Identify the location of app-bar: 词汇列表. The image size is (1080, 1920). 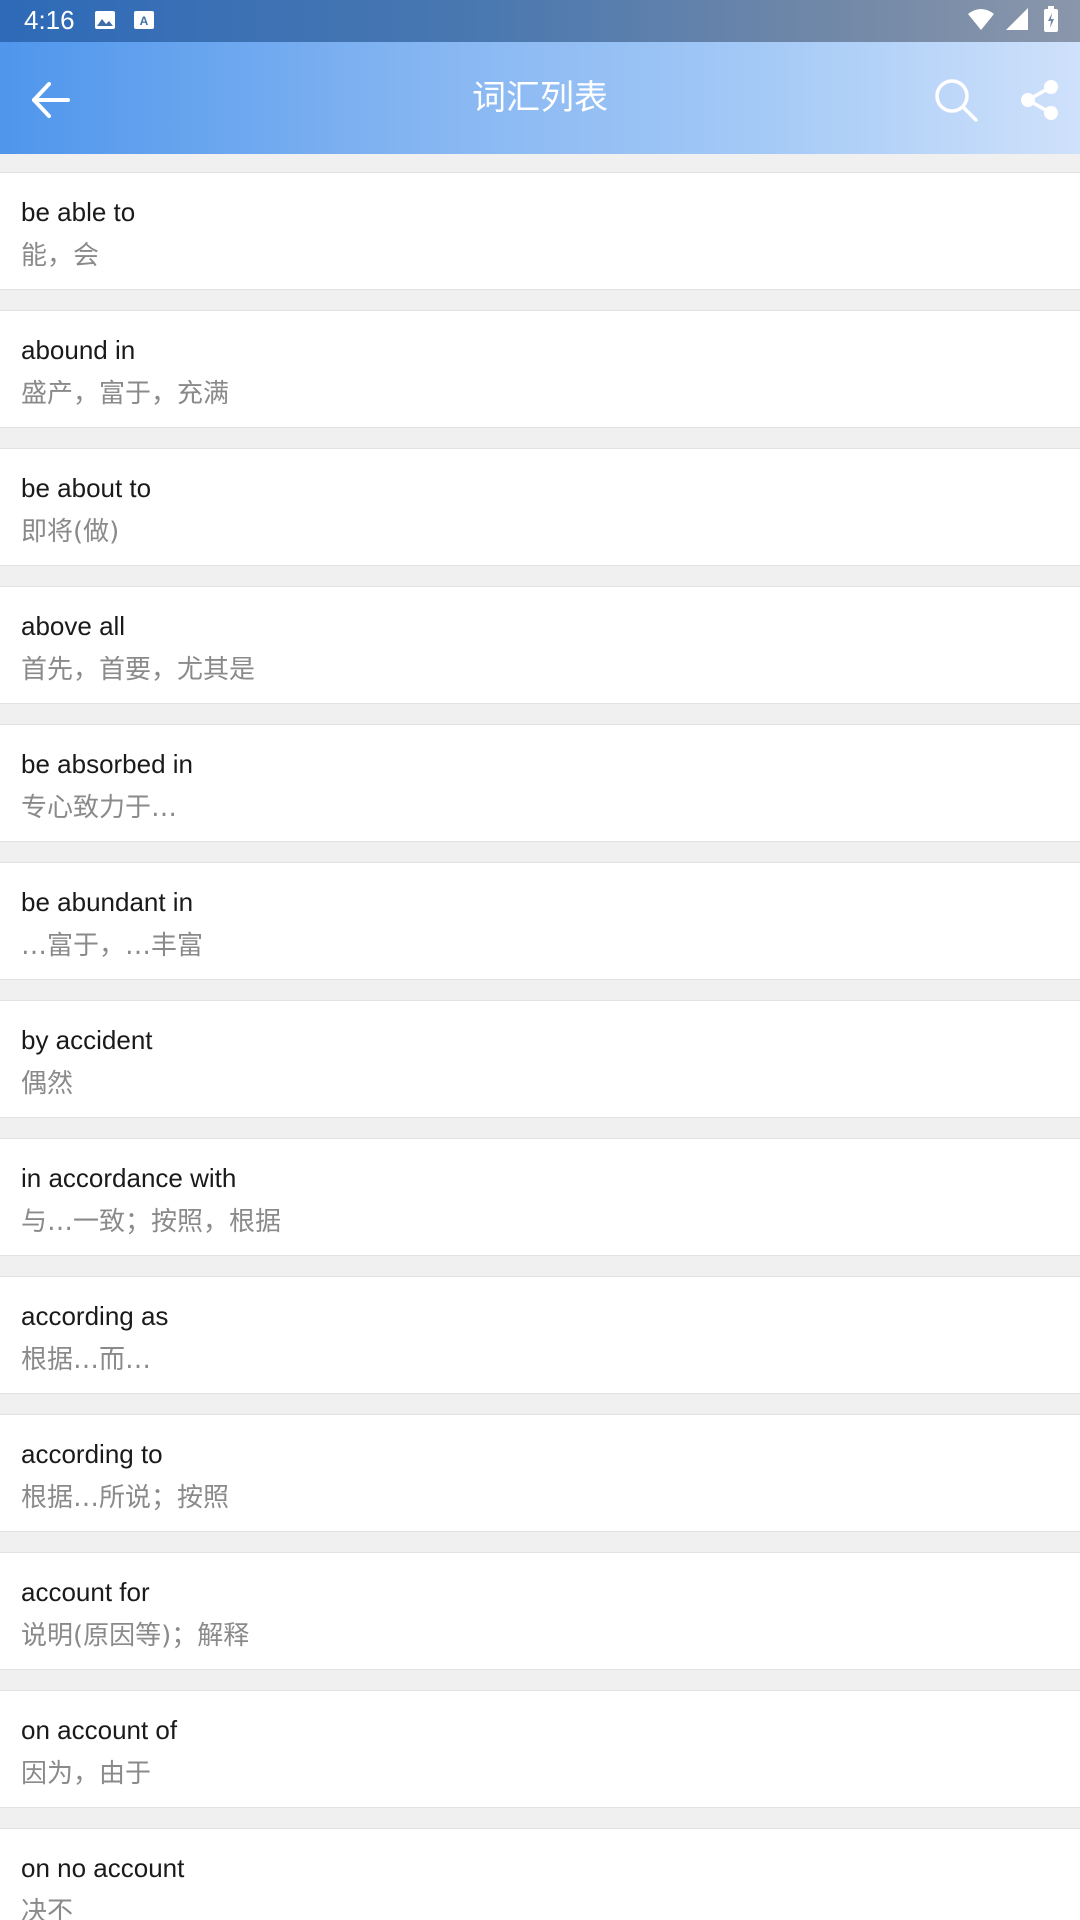
(540, 98).